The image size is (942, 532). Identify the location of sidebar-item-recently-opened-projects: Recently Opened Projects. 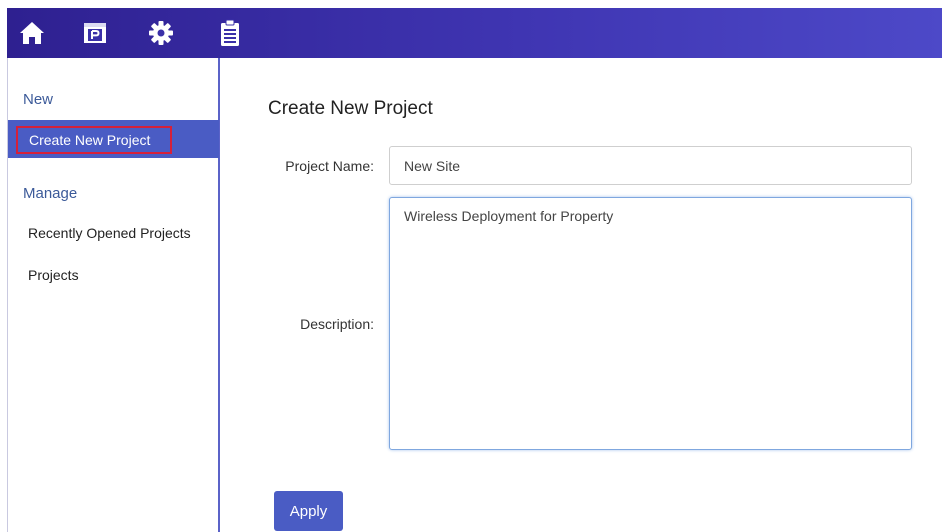
(113, 233).